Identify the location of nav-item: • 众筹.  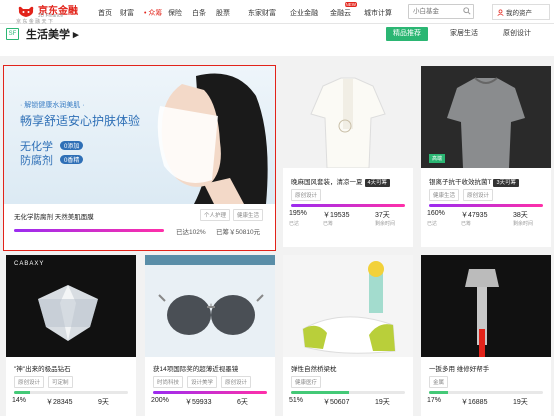
(153, 13).